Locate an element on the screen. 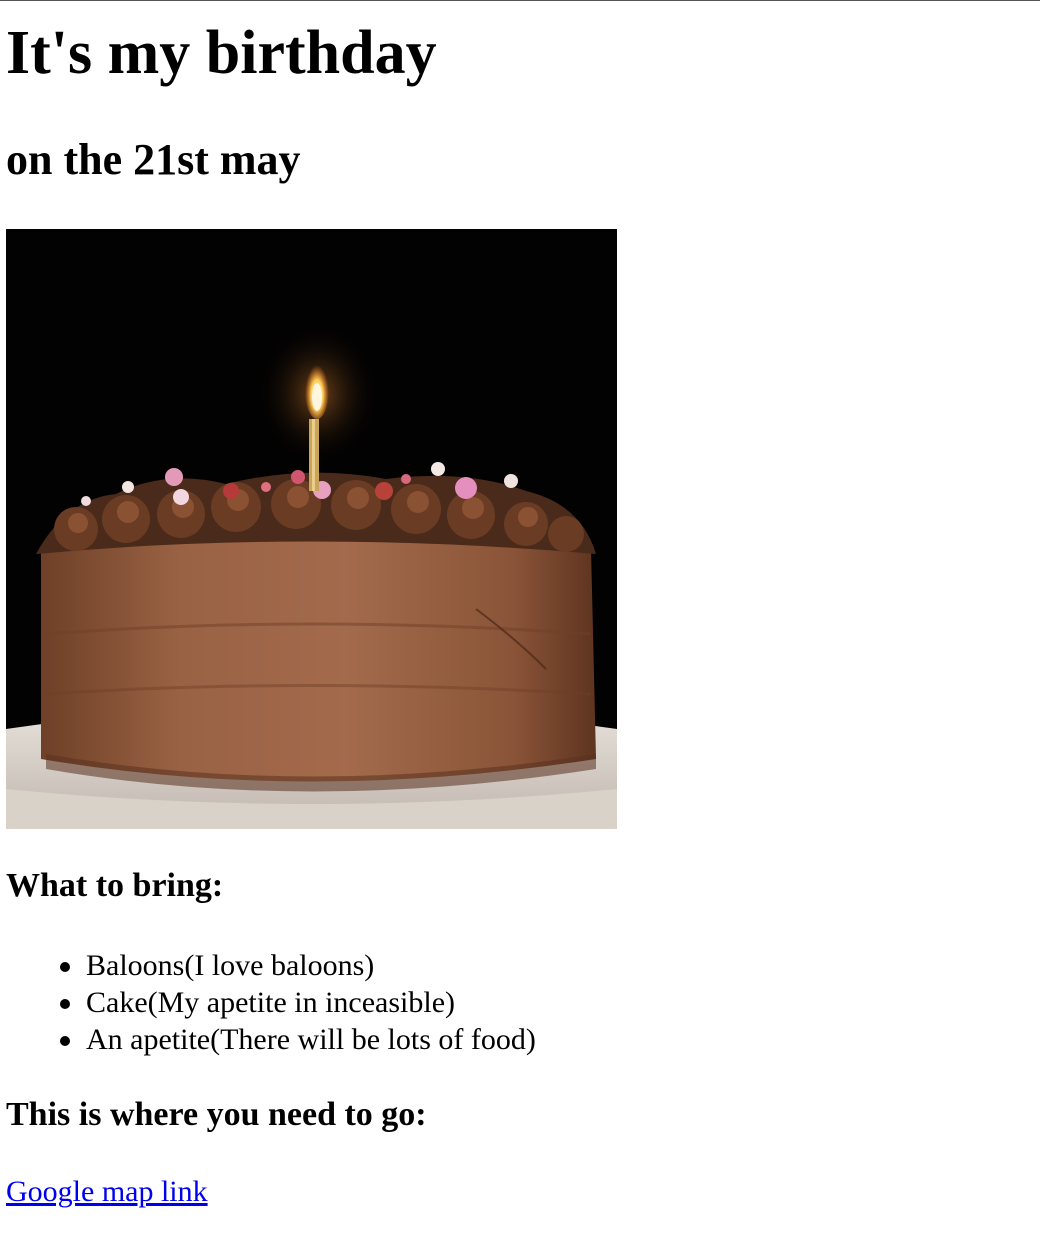  location-heading: This is where you need to go: is located at coordinates (216, 1114).